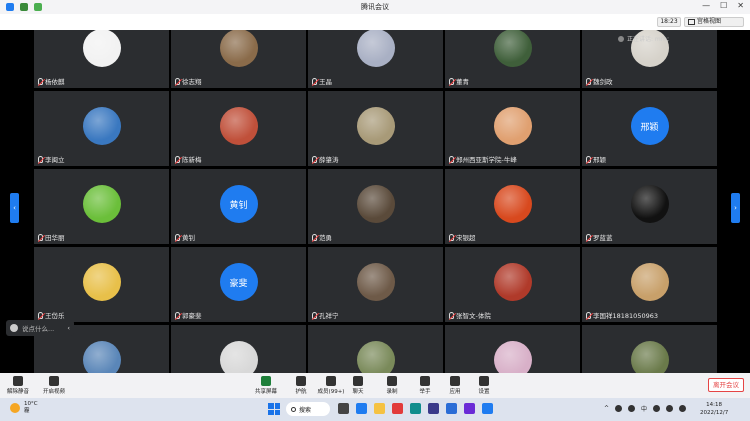 The height and width of the screenshot is (421, 750). What do you see at coordinates (484, 385) in the screenshot?
I see `settings-button: 设置` at bounding box center [484, 385].